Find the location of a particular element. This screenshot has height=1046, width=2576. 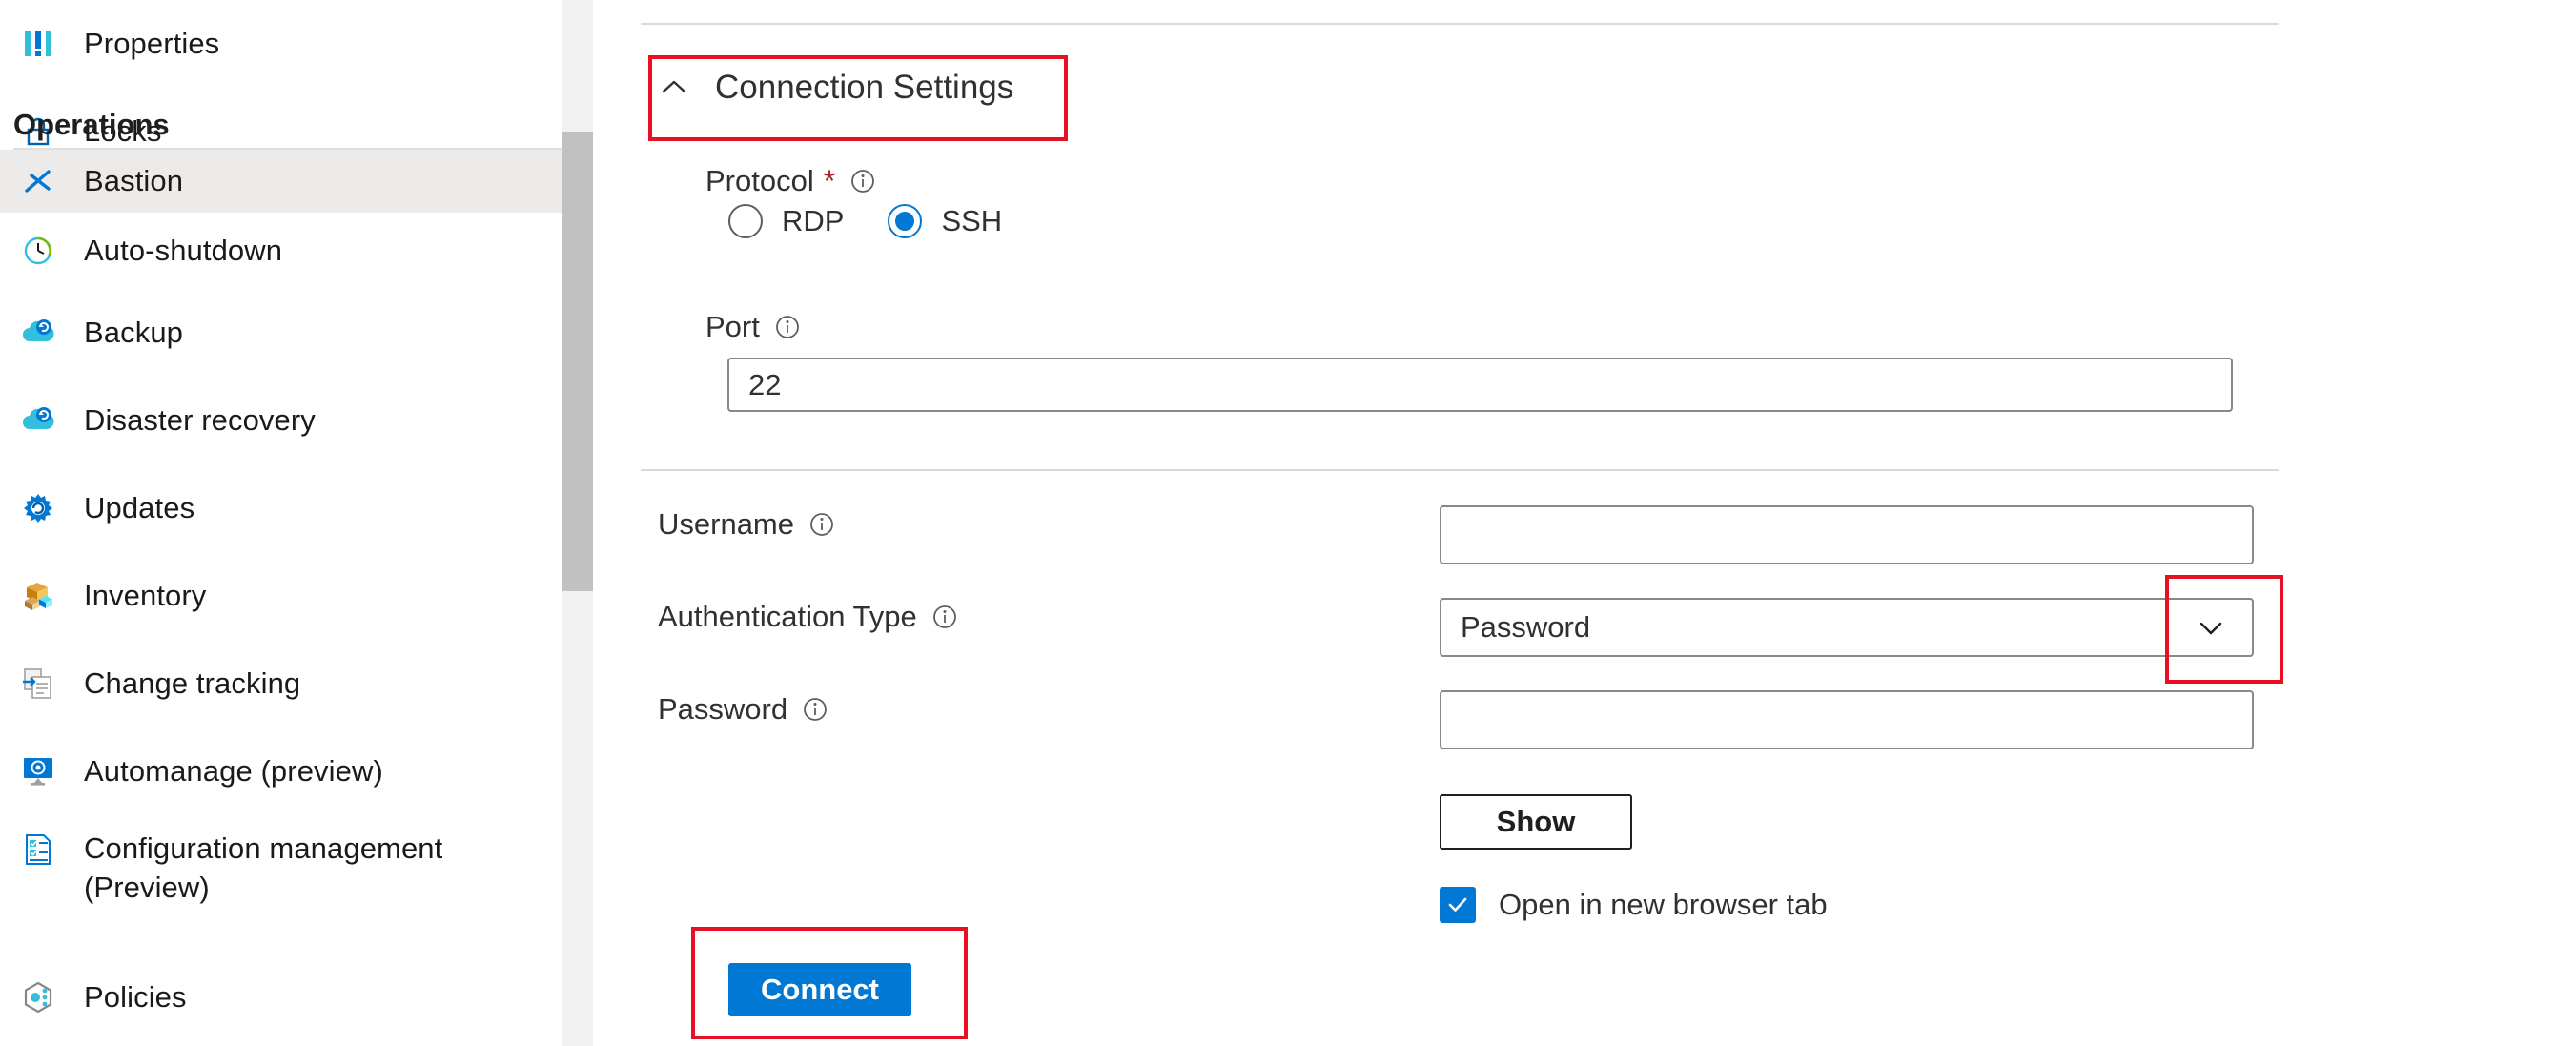

sidebar-item-label: Auto-shutdown is located at coordinates (184, 251).